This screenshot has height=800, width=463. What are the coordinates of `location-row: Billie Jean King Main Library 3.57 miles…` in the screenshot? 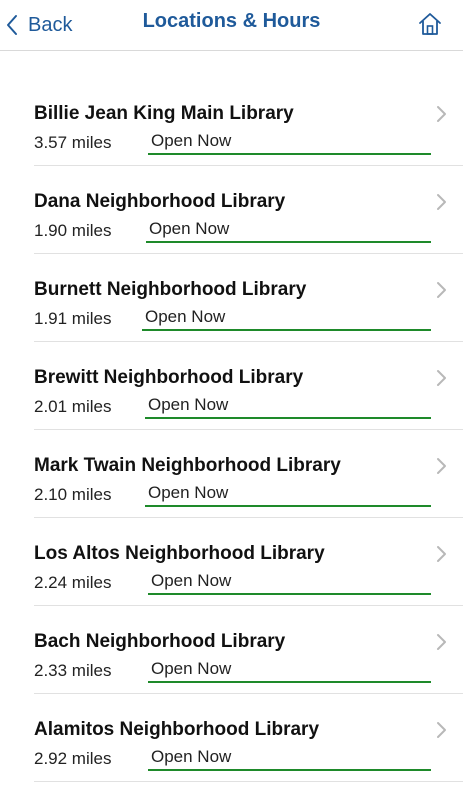 It's located at (248, 122).